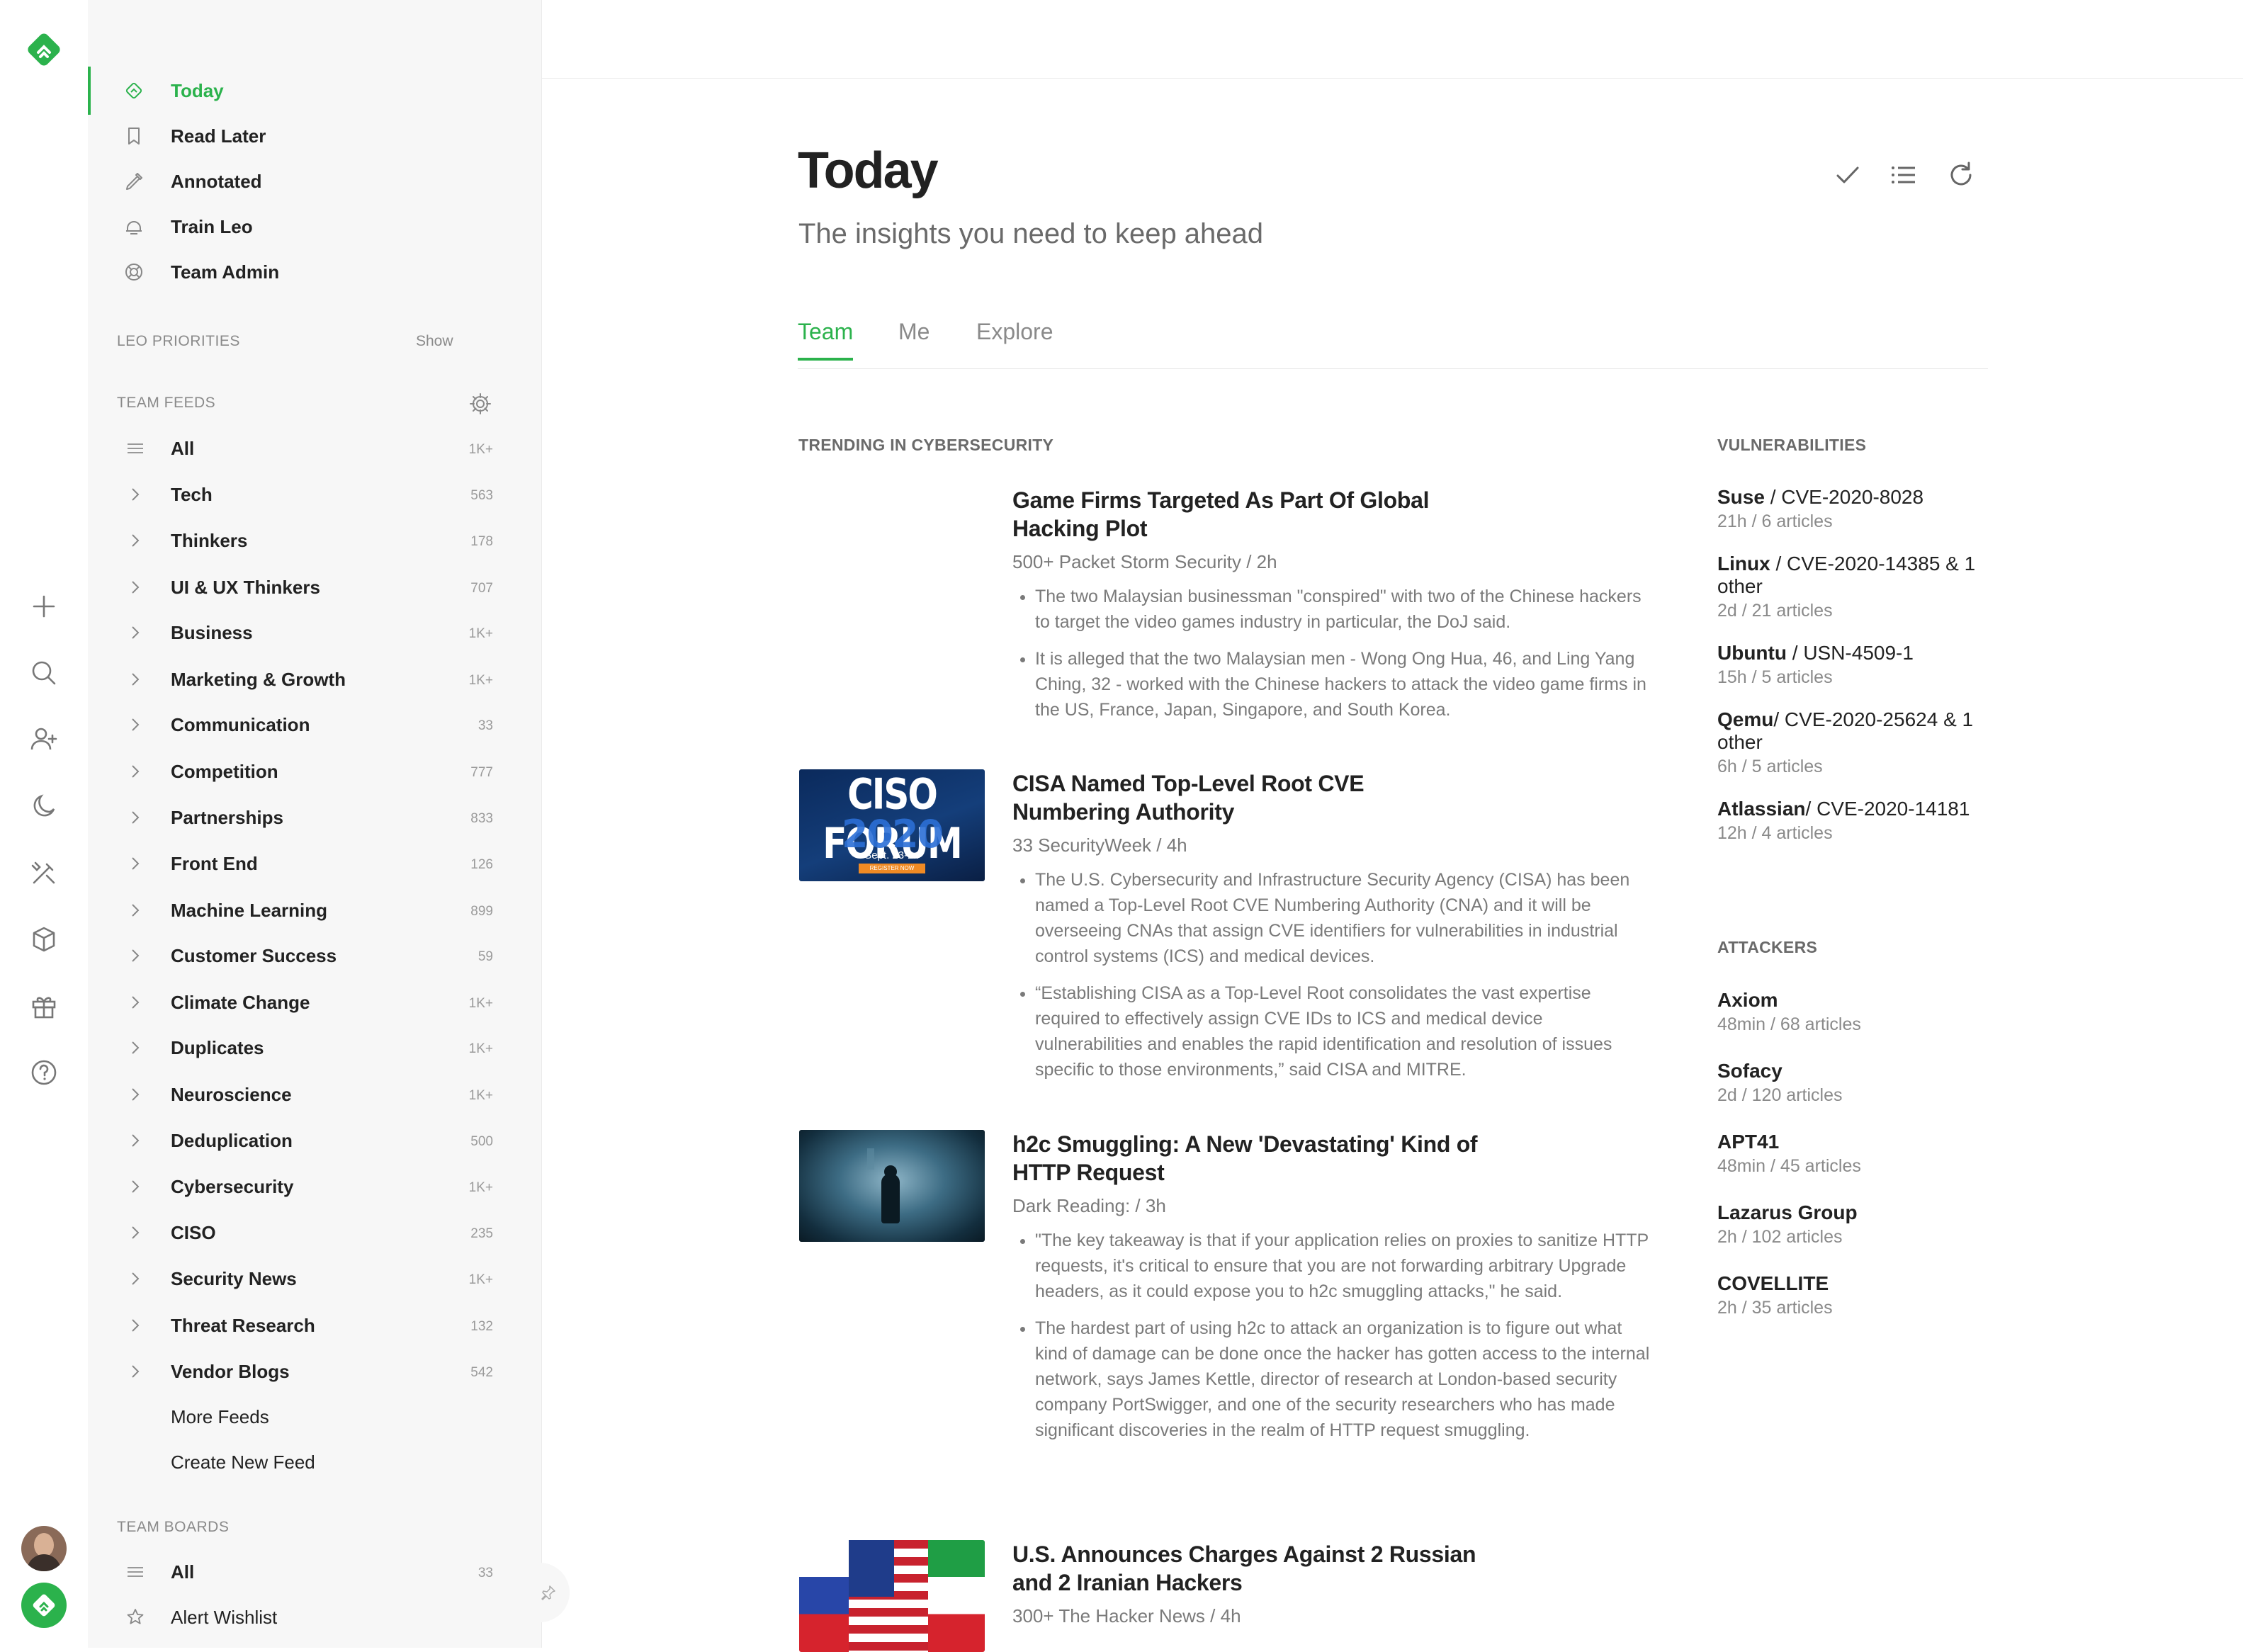 The width and height of the screenshot is (2243, 1652). Describe the element at coordinates (314, 1372) in the screenshot. I see `feed-item-vendor-blogs: Vendor Blogs 542` at that location.